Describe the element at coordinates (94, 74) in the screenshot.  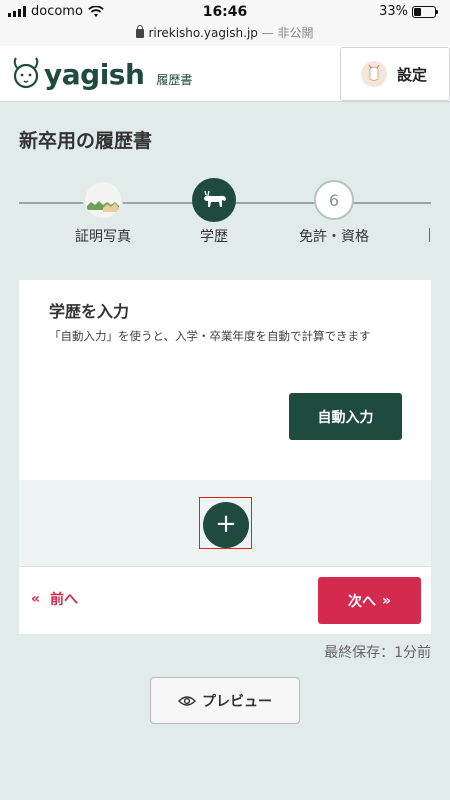
I see `logo-text: yagish` at that location.